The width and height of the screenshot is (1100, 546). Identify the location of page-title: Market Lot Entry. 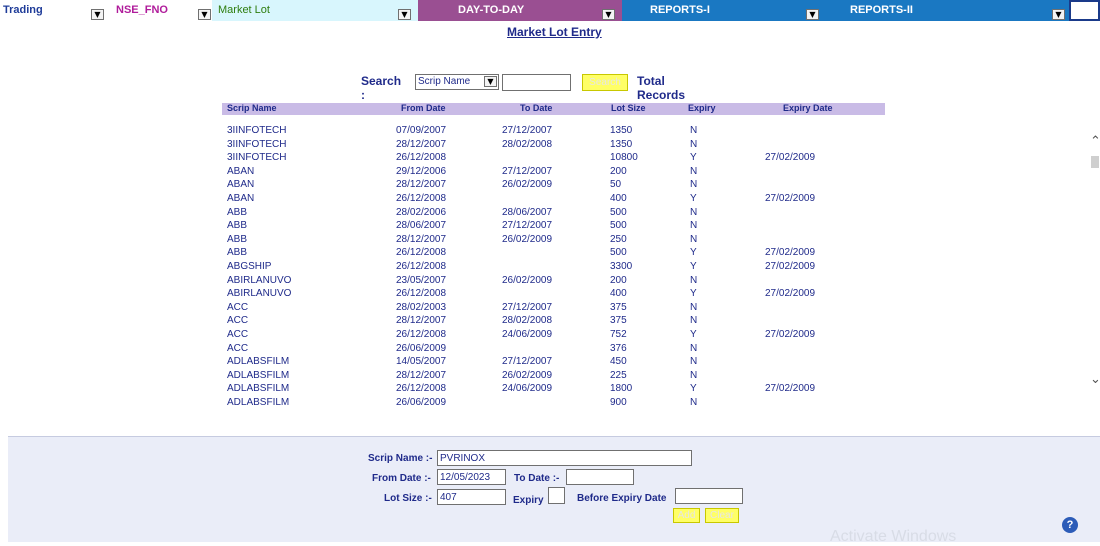
(554, 32).